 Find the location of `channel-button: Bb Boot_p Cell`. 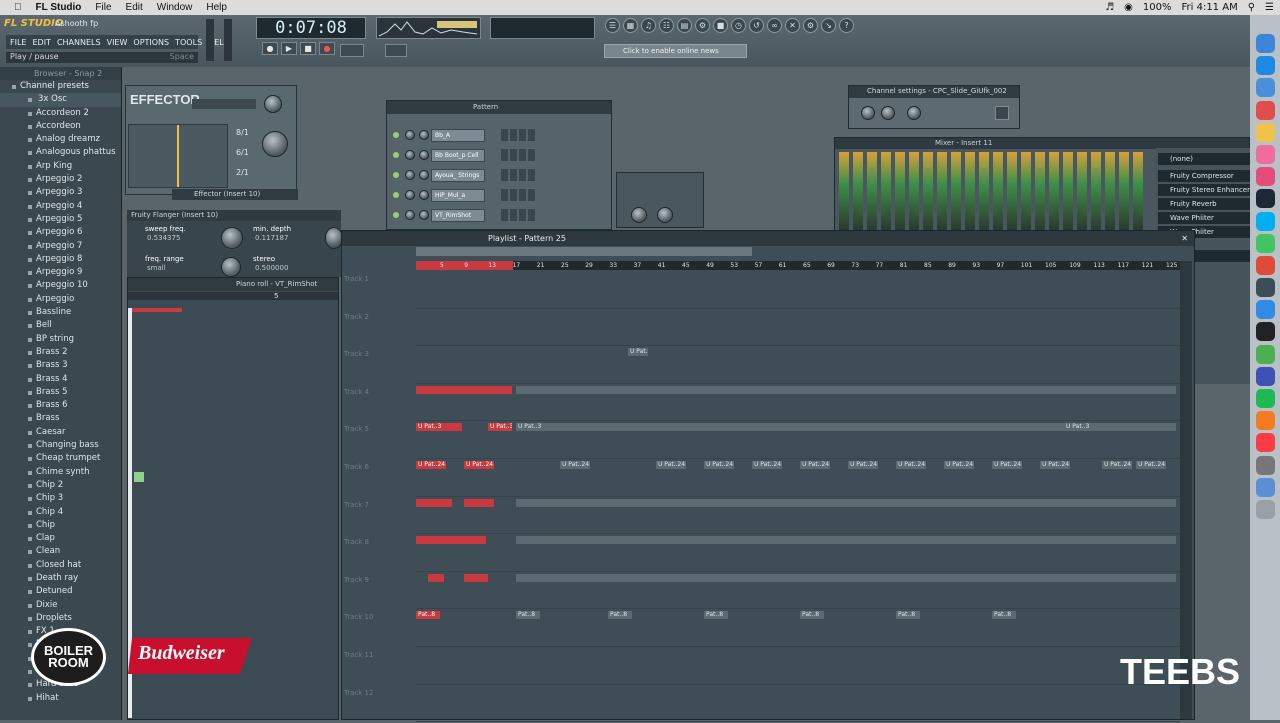

channel-button: Bb Boot_p Cell is located at coordinates (458, 155).